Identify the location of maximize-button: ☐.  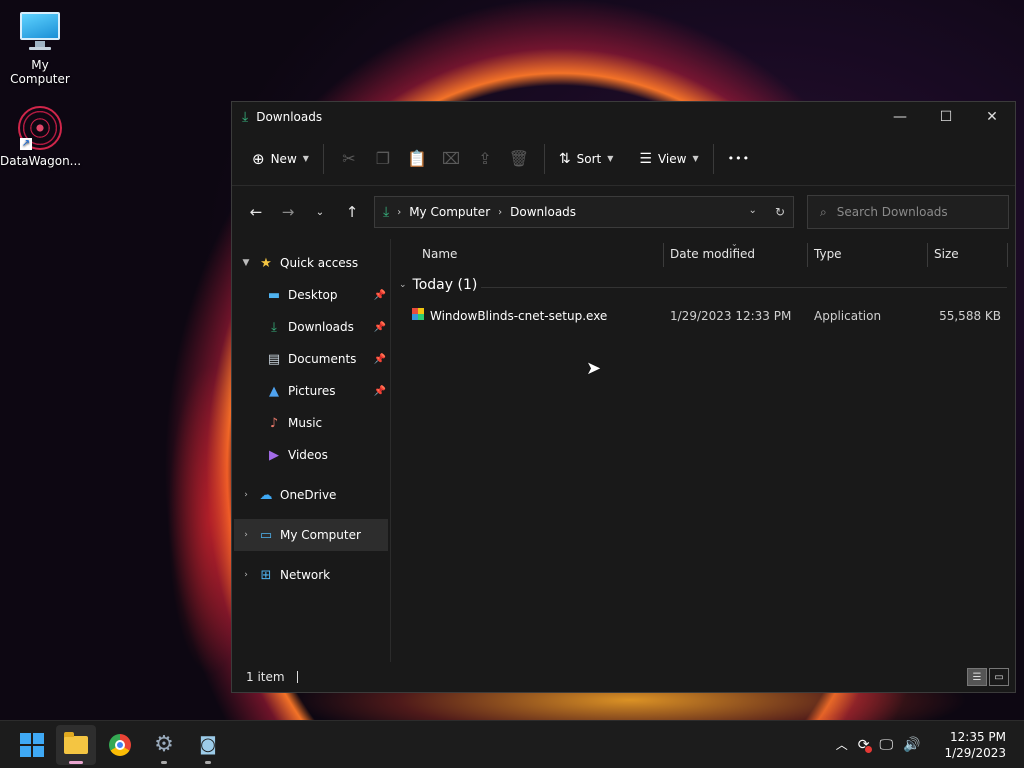
(946, 117).